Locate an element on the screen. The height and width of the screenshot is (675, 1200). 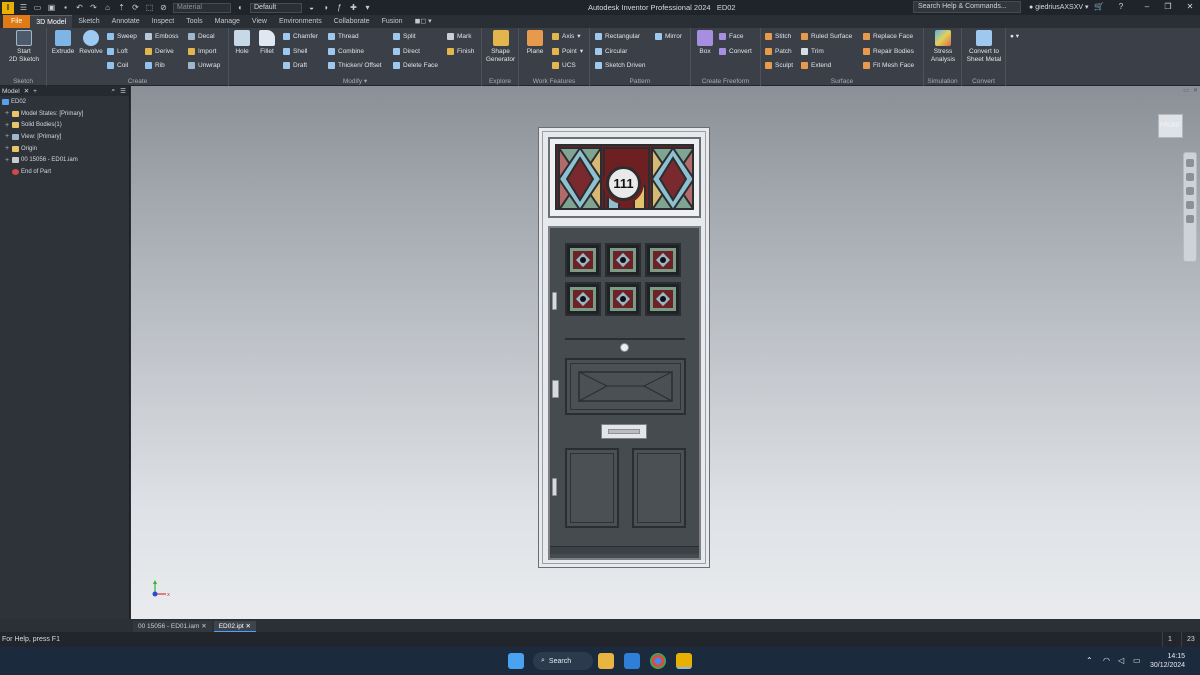
shell-button: Shell is located at coordinates (295, 51).